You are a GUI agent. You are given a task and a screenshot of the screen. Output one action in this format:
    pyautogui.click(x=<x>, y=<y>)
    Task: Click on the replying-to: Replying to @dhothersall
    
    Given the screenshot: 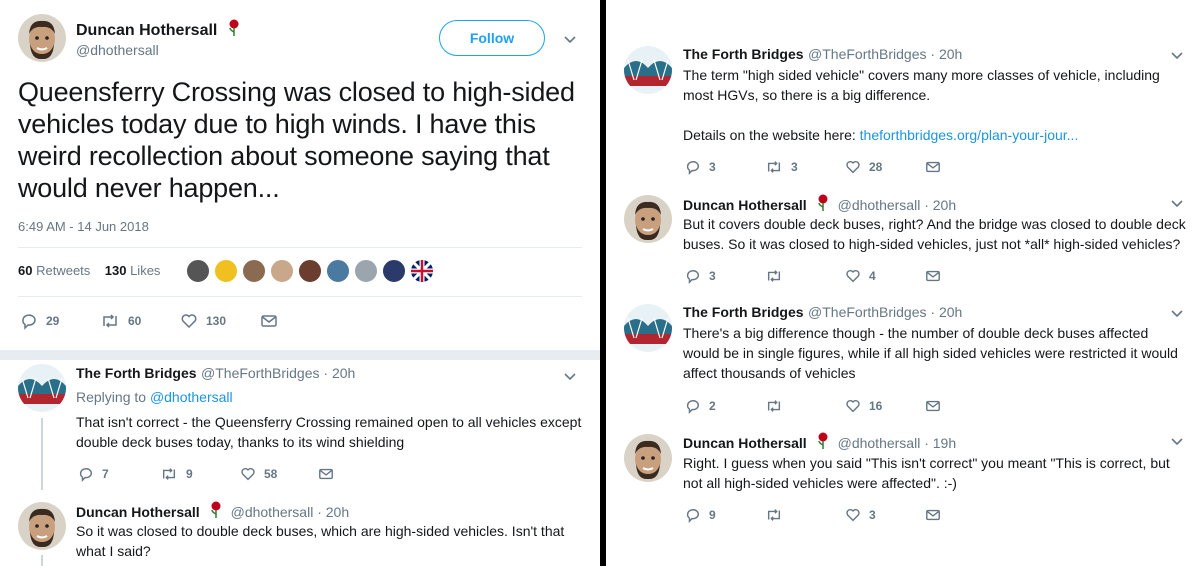 What is the action you would take?
    pyautogui.click(x=154, y=397)
    